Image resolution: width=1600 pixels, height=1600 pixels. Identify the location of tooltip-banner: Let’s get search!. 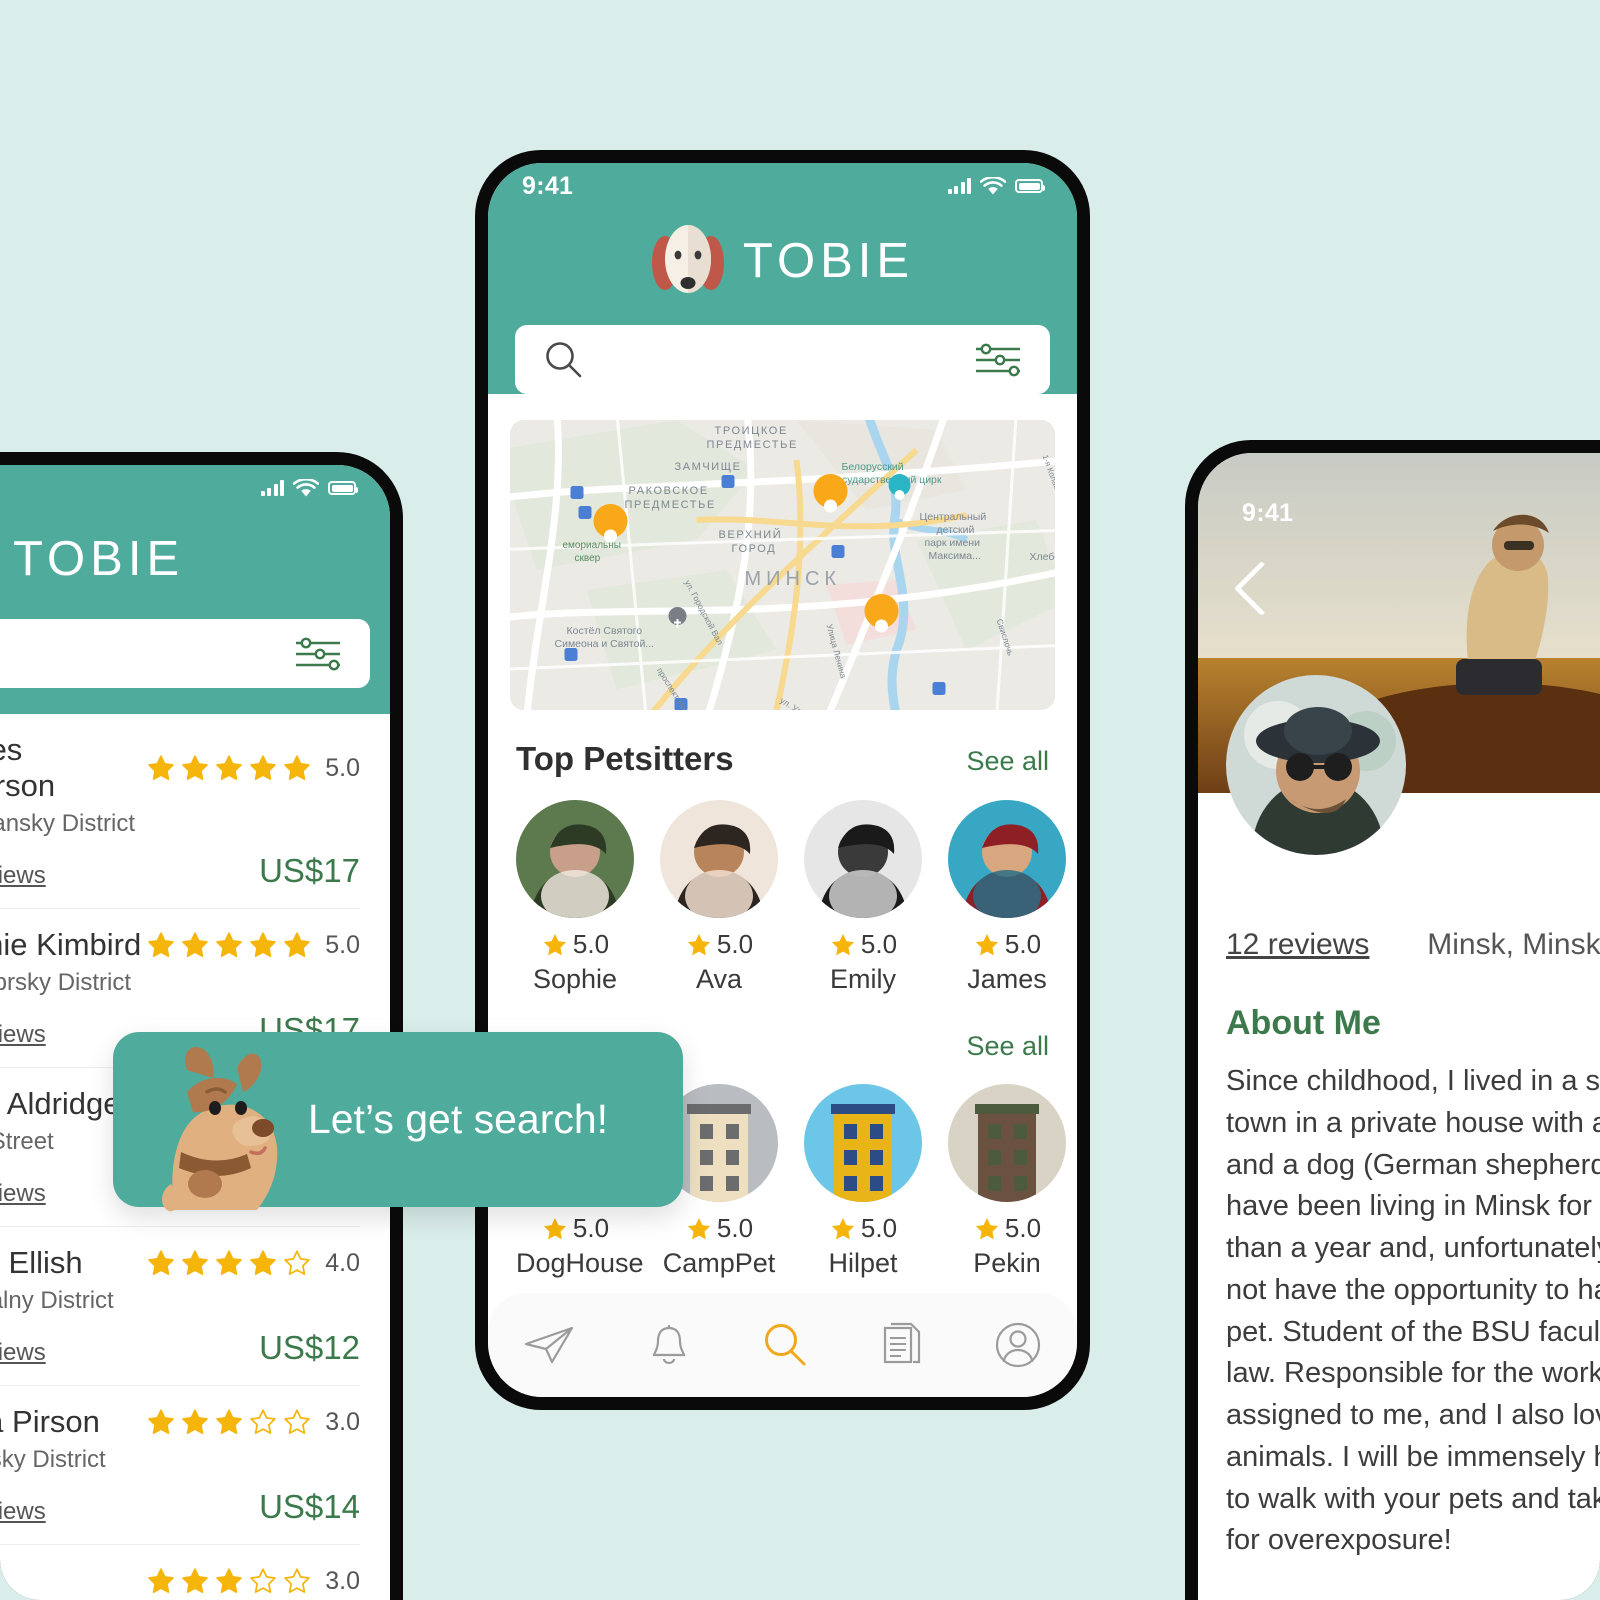
(398, 1122).